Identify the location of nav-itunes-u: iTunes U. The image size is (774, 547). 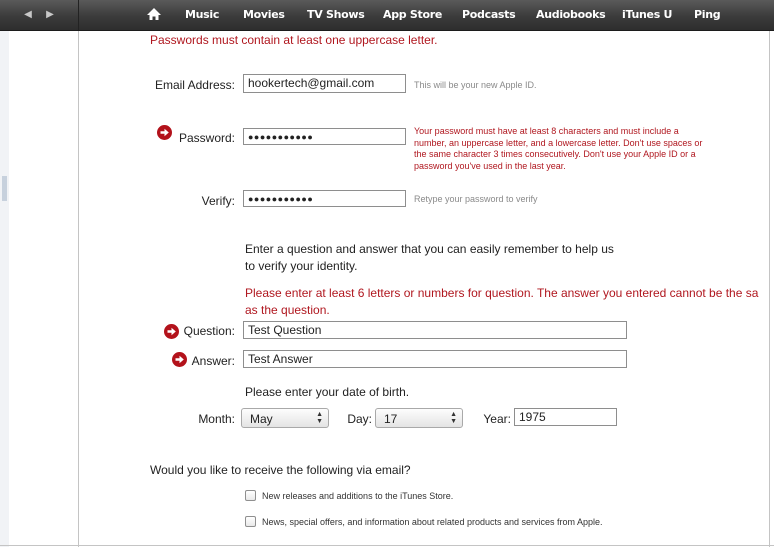
(647, 14).